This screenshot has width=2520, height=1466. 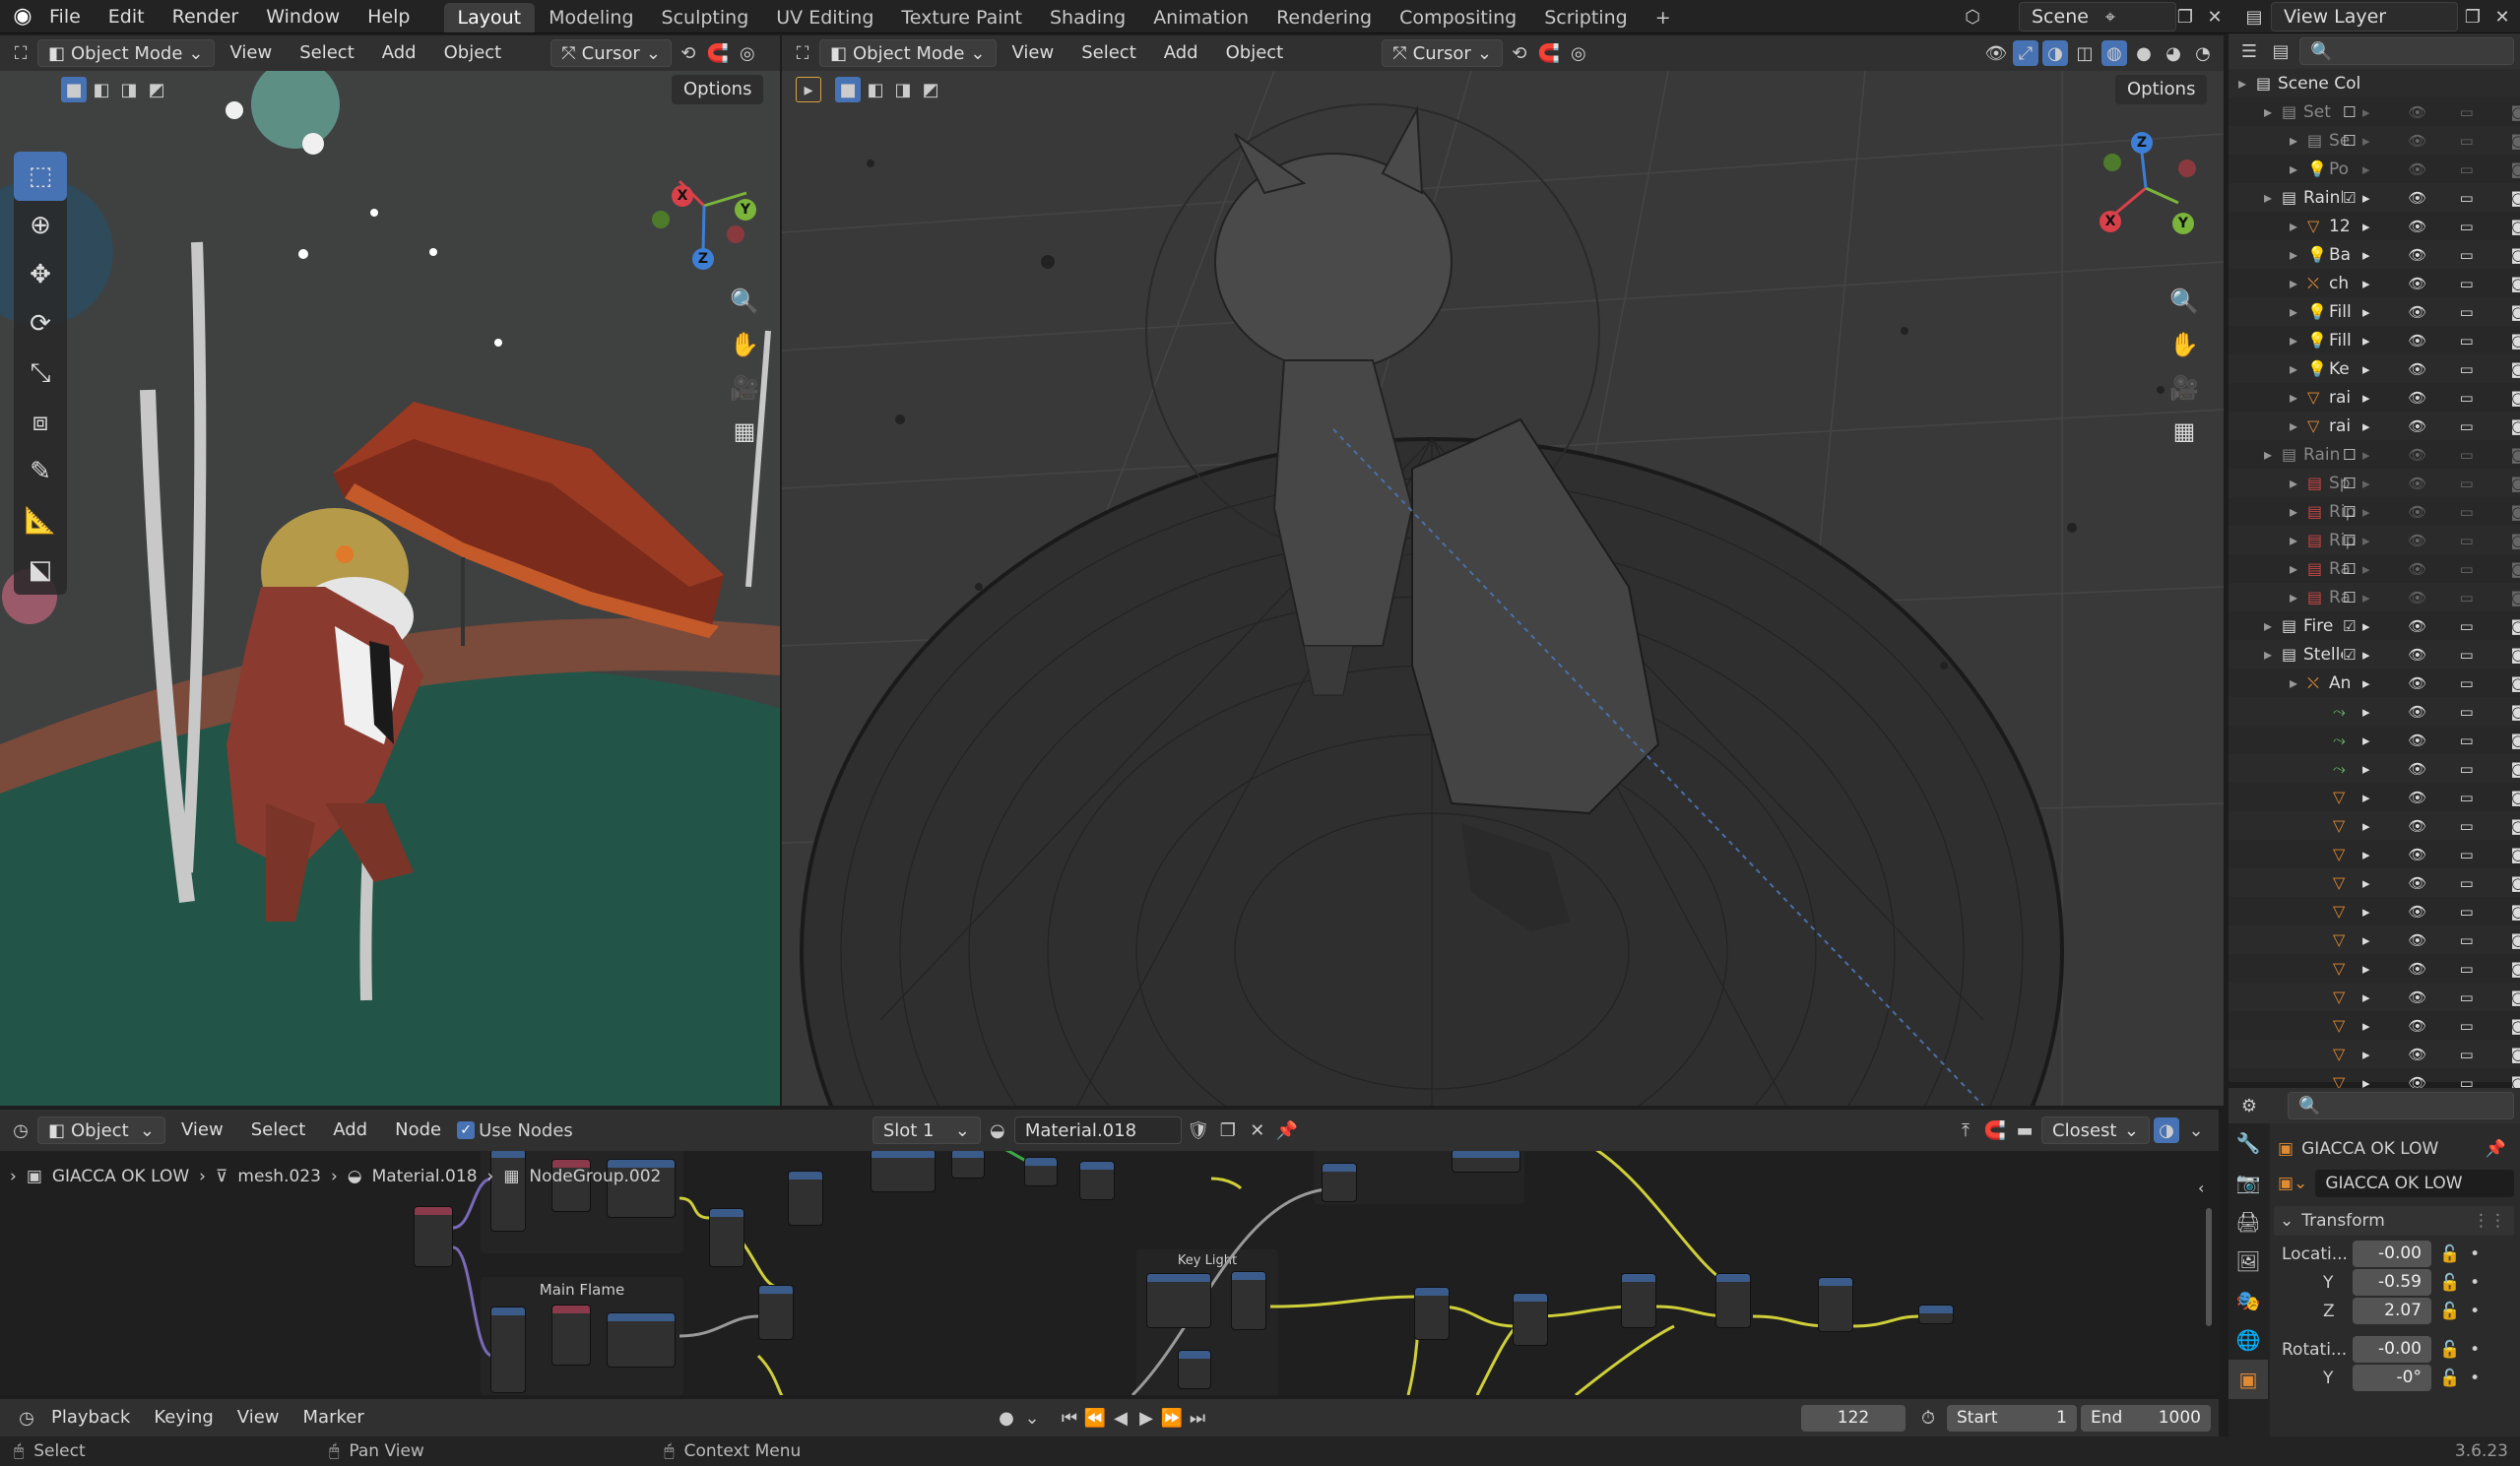 What do you see at coordinates (2095, 1130) in the screenshot?
I see `snap-target-dropdown: Closest ⌄` at bounding box center [2095, 1130].